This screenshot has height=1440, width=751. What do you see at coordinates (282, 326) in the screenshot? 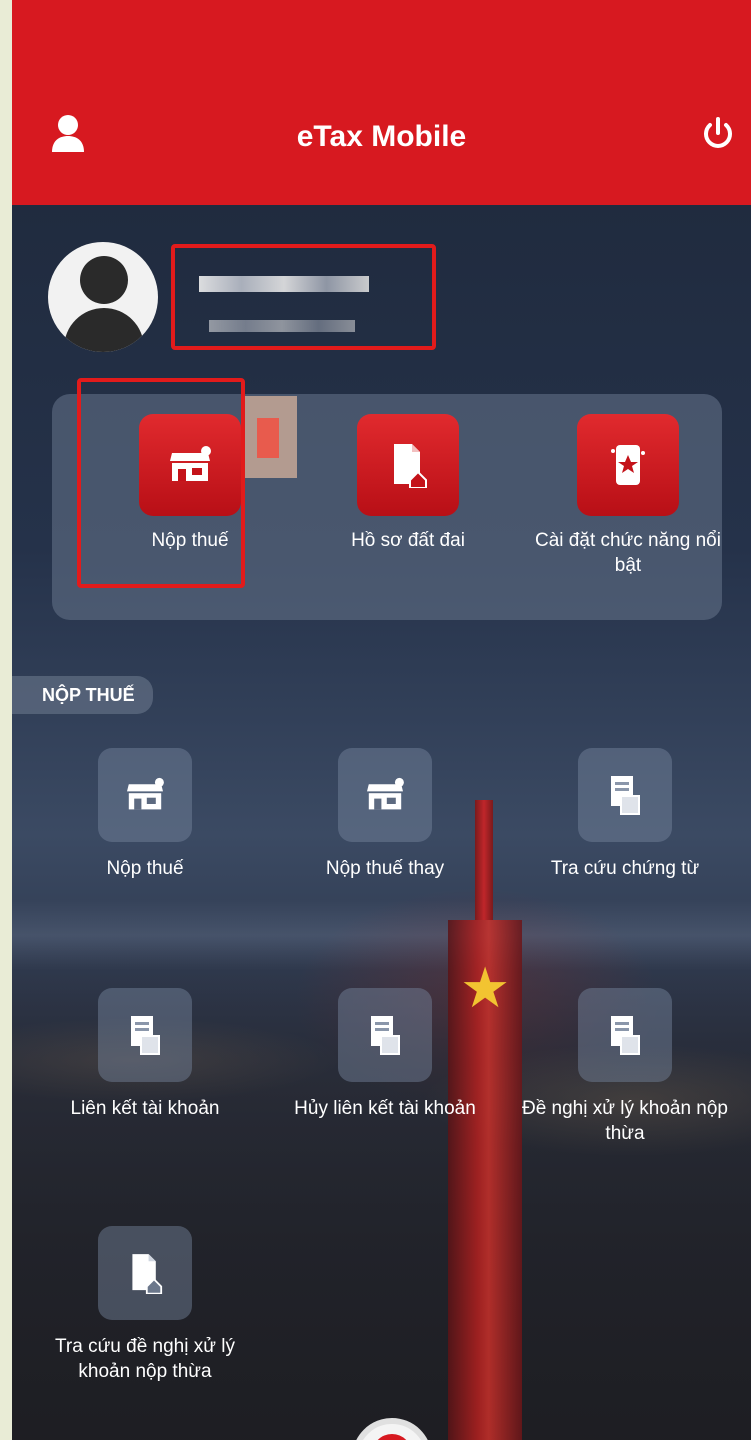
I see `redacted-tax-id` at bounding box center [282, 326].